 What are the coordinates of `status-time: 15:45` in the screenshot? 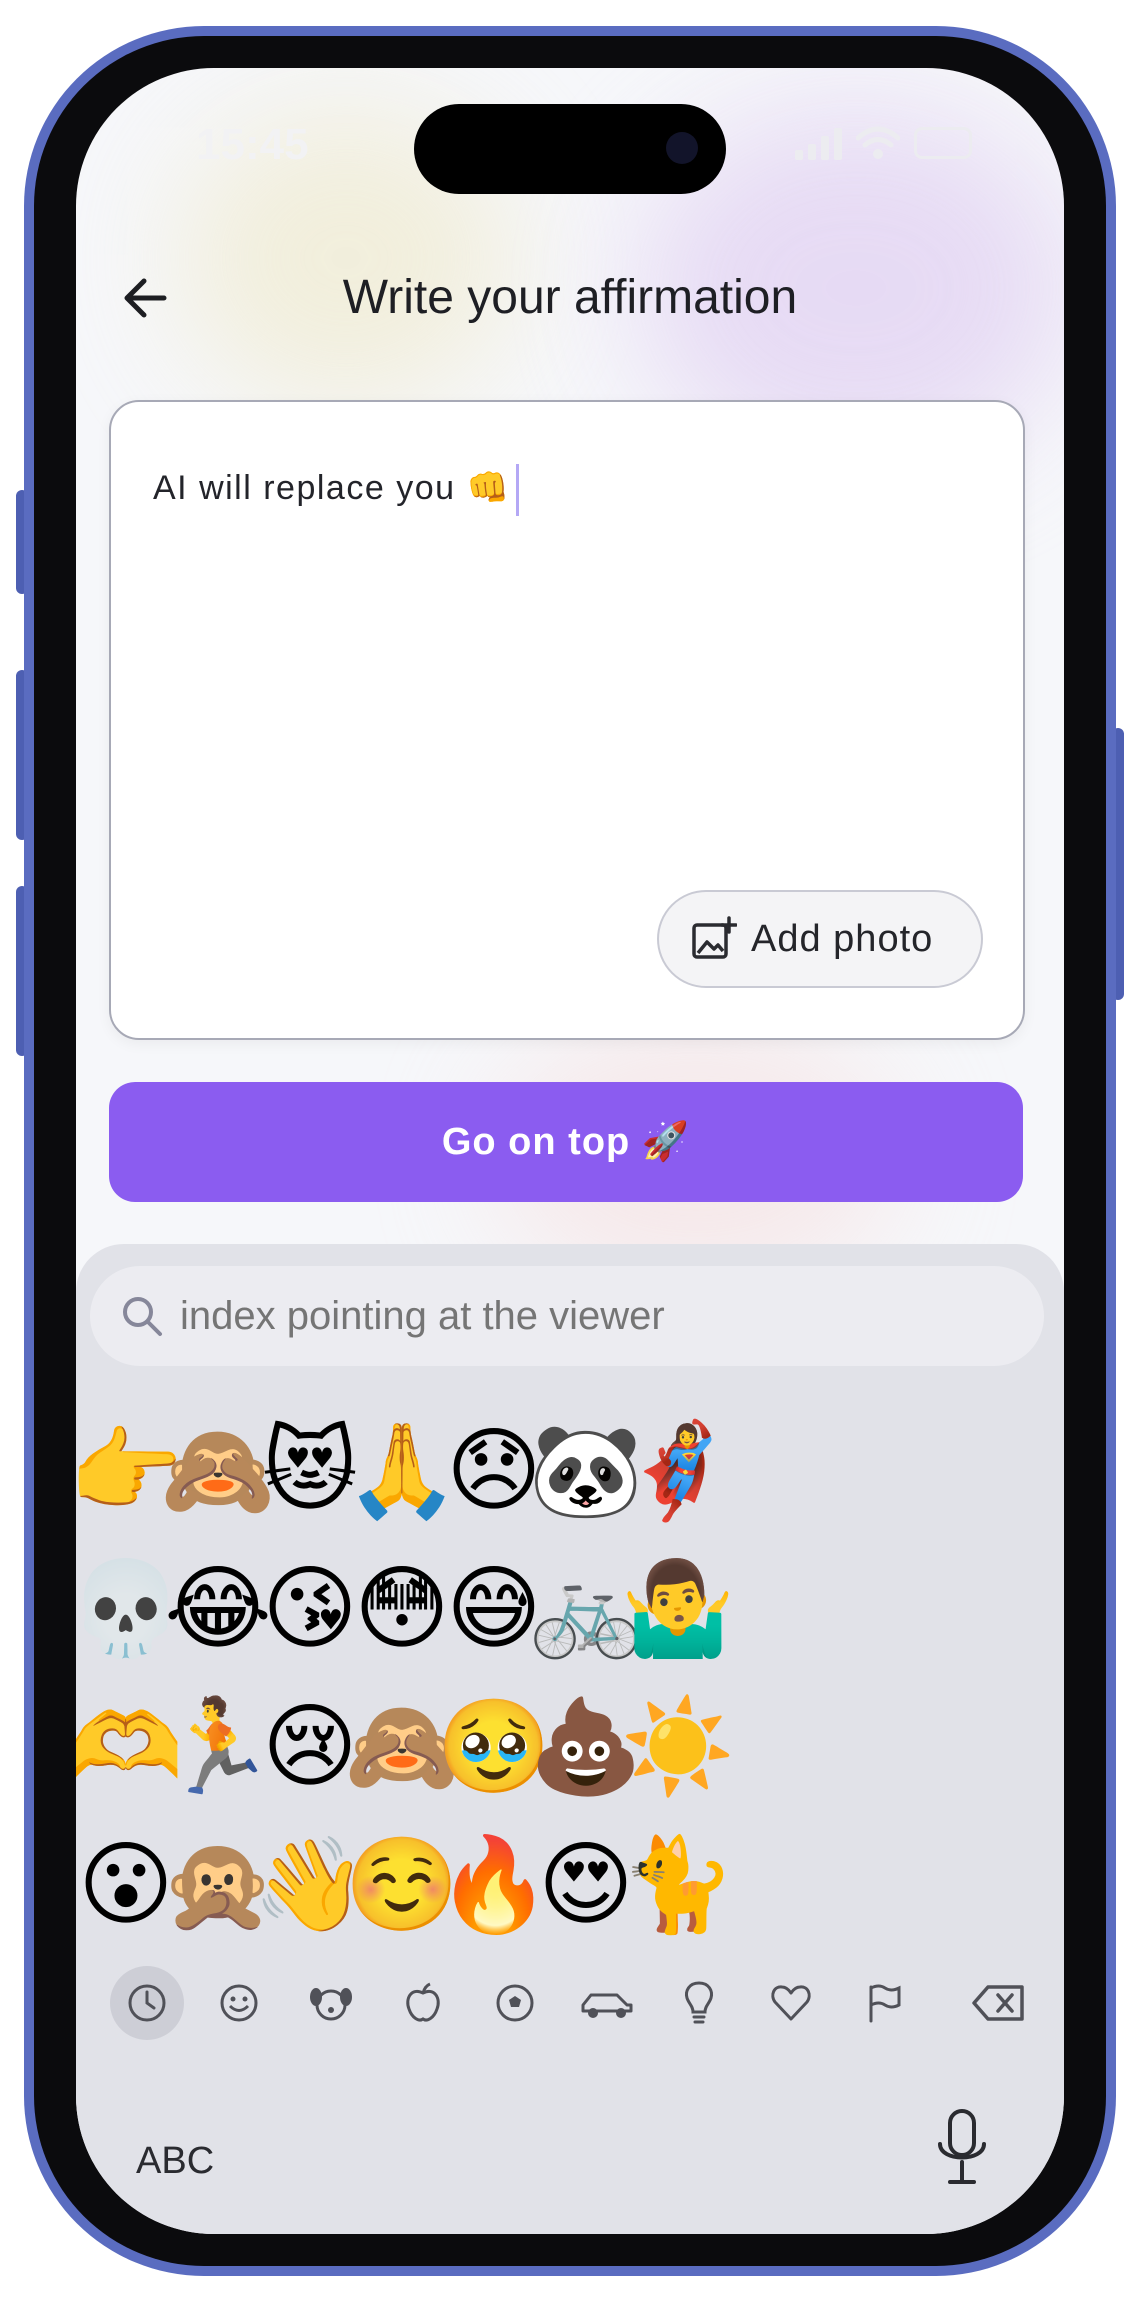 It's located at (252, 144).